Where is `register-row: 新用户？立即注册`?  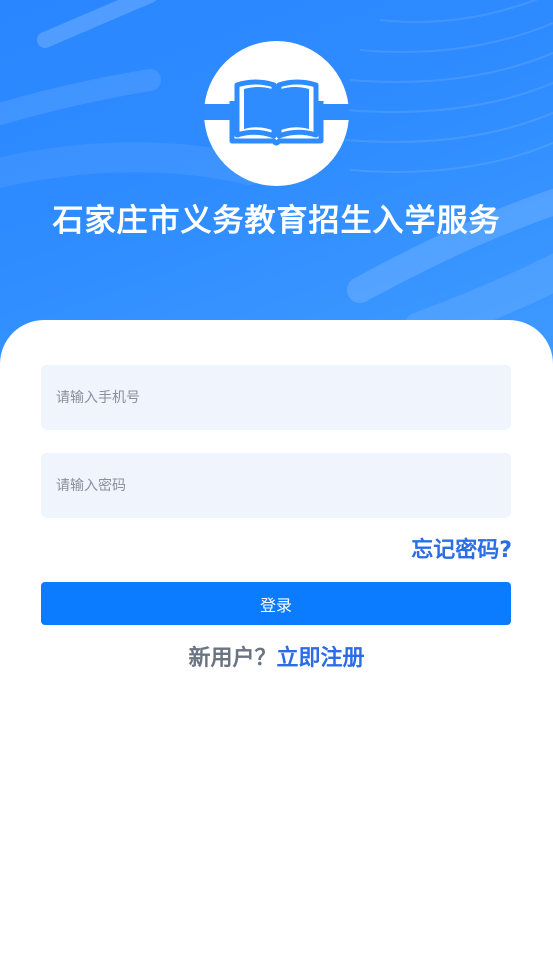
register-row: 新用户？立即注册 is located at coordinates (276, 659).